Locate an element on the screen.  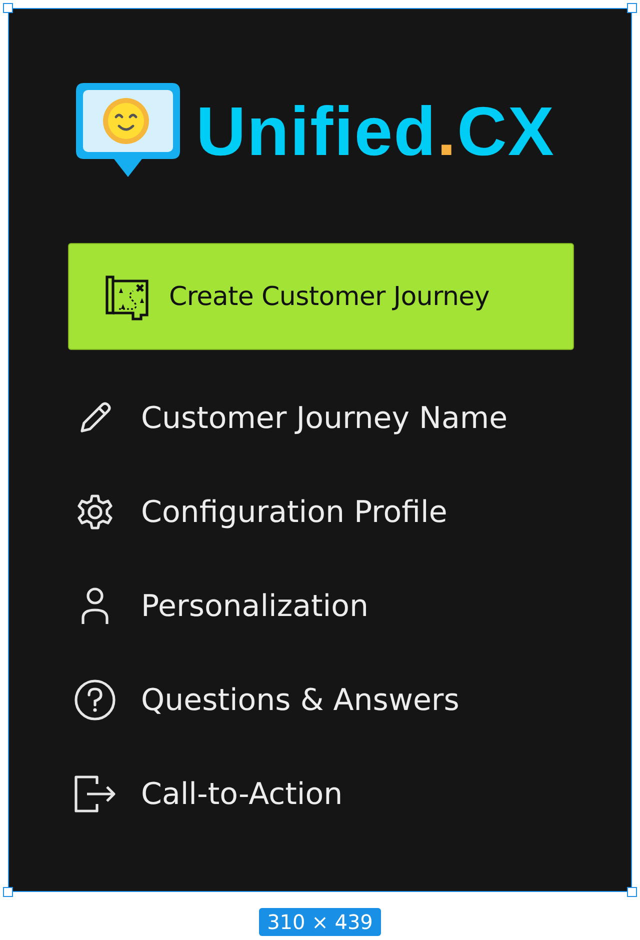
menu-item: Questions & Answers is located at coordinates (323, 700).